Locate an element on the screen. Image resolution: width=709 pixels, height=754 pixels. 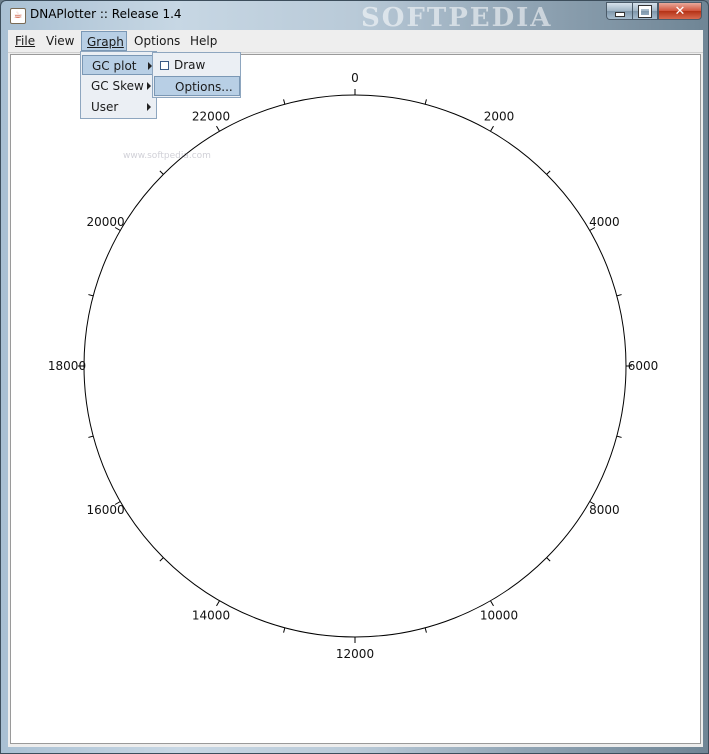
caption-buttons: ✕ is located at coordinates (654, 11).